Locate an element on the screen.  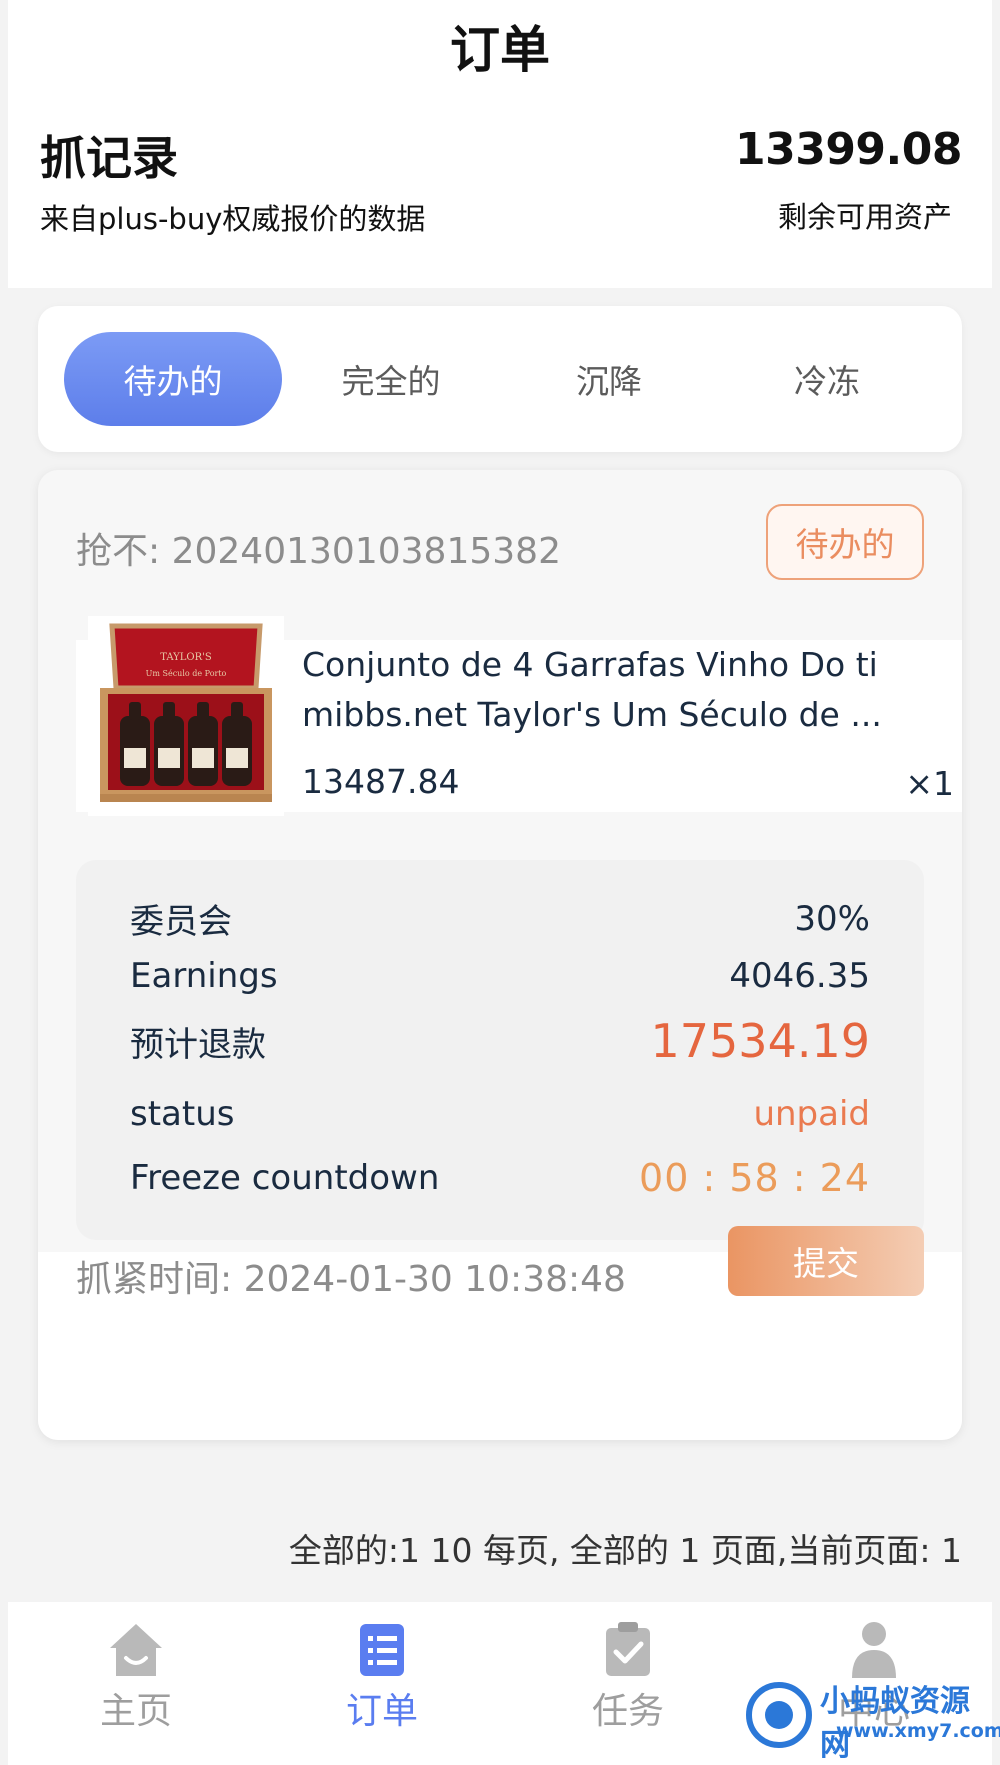
page-title: 订单 is located at coordinates (500, 50).